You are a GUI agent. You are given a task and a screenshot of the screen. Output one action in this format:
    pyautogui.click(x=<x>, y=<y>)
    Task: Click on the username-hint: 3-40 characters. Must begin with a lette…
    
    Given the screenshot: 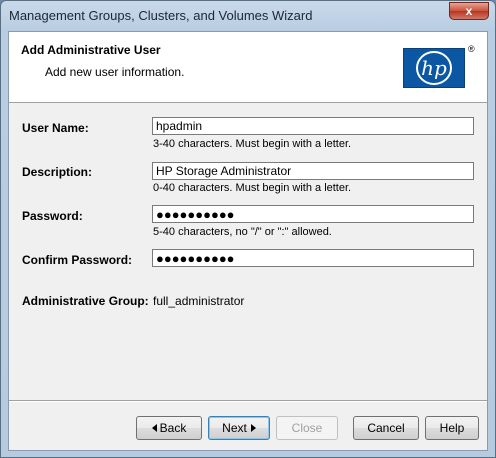 What is the action you would take?
    pyautogui.click(x=252, y=144)
    